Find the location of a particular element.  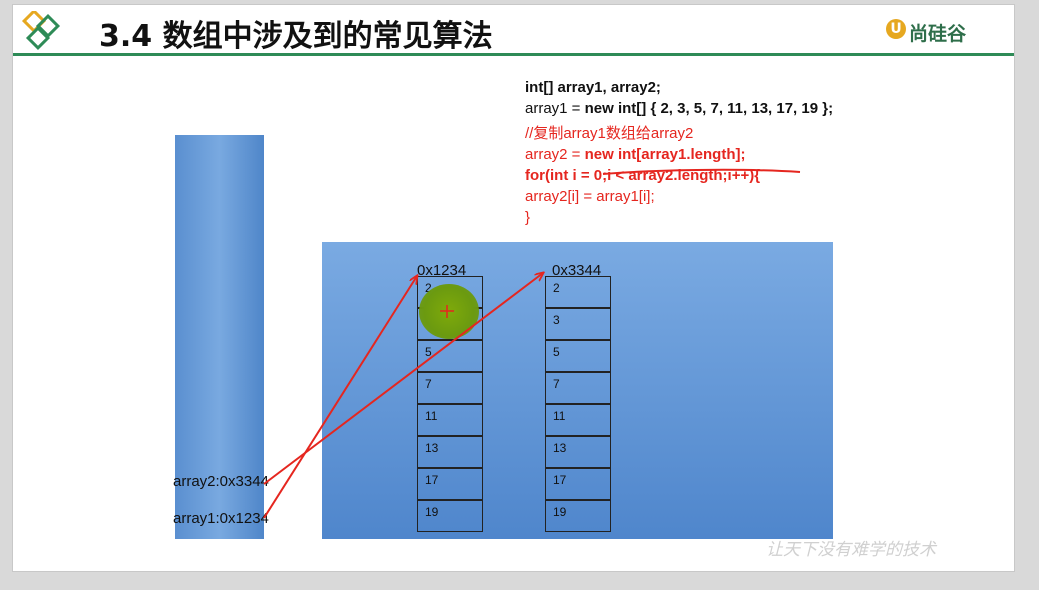

diamond-logo-icon is located at coordinates (41, 31).